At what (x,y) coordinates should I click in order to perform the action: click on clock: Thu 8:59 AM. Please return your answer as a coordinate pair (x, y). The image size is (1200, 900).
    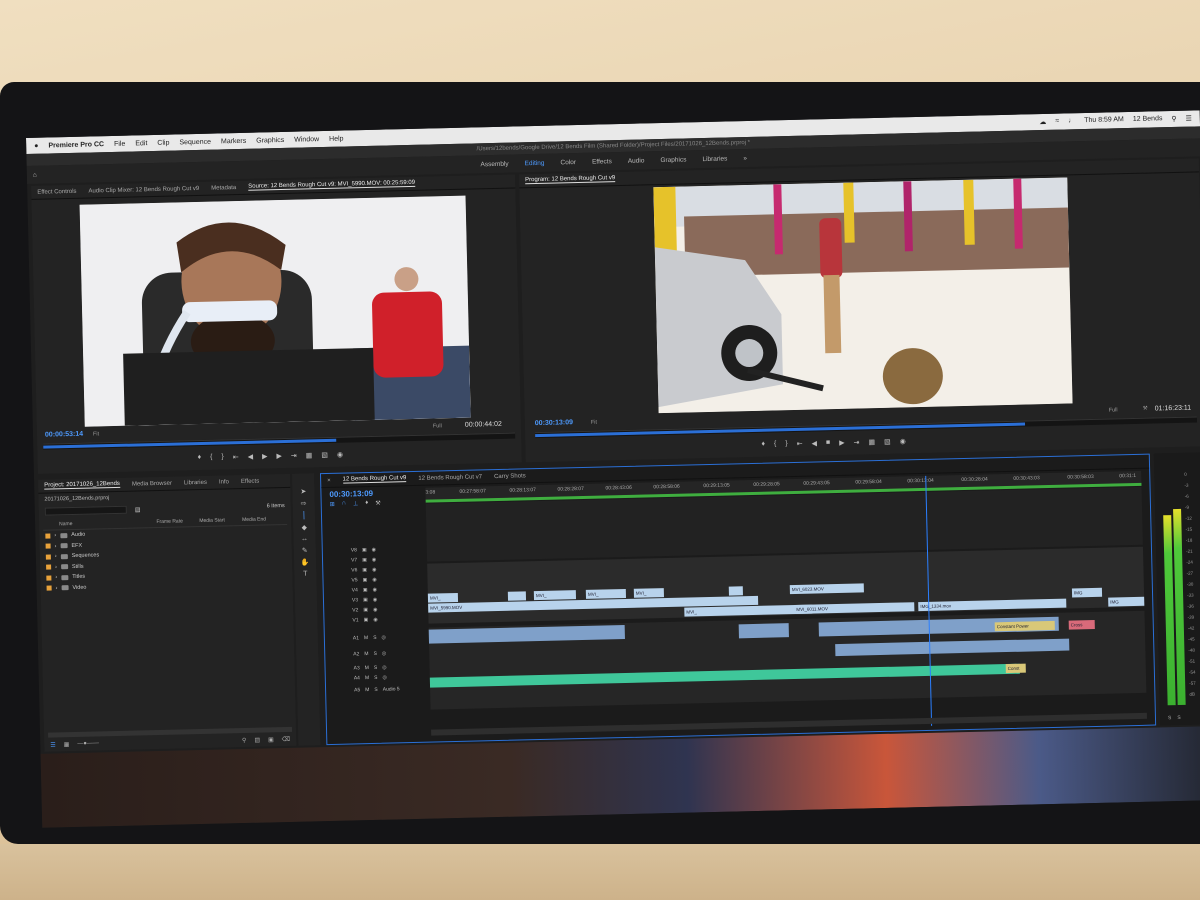
    Looking at the image, I should click on (1104, 120).